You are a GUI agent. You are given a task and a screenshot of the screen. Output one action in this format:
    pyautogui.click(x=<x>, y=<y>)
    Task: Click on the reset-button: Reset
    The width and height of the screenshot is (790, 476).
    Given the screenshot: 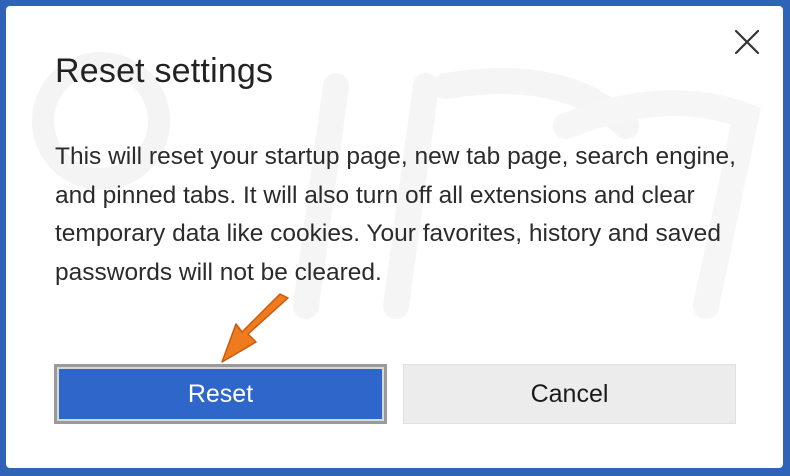 What is the action you would take?
    pyautogui.click(x=220, y=394)
    